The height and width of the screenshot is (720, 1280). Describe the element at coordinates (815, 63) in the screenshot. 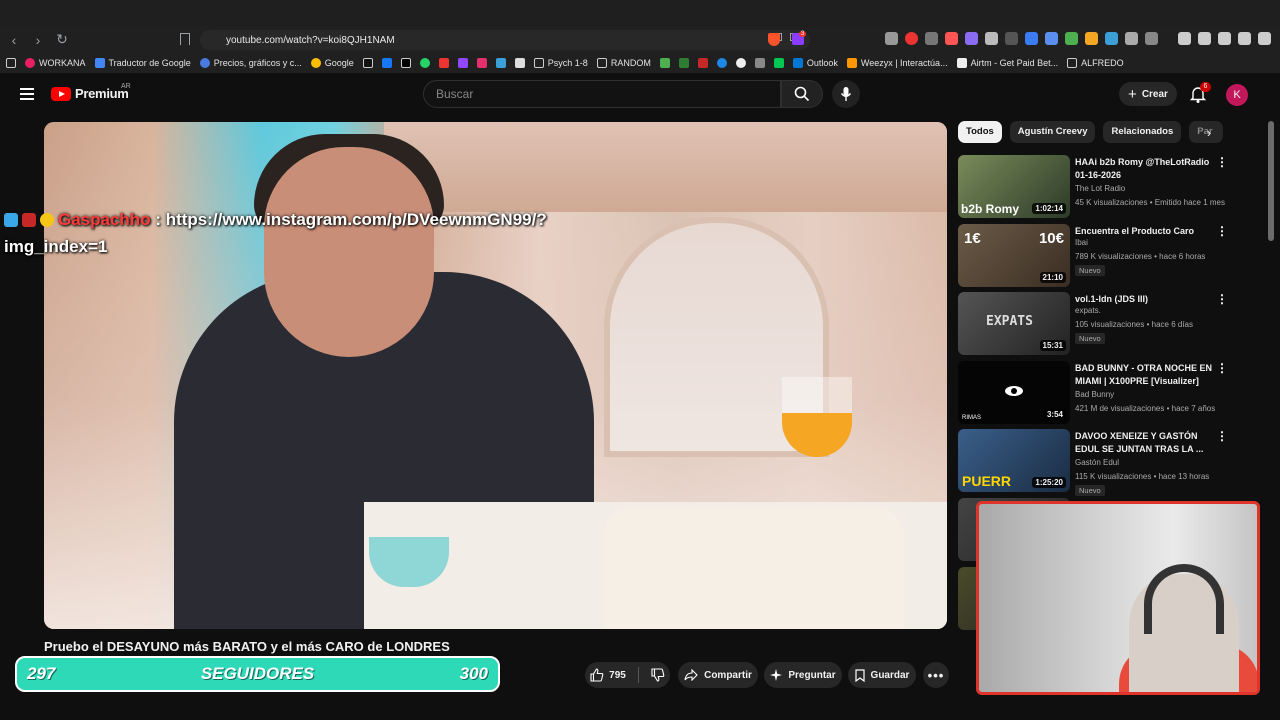

I see `bookmark-item: Outlook` at that location.